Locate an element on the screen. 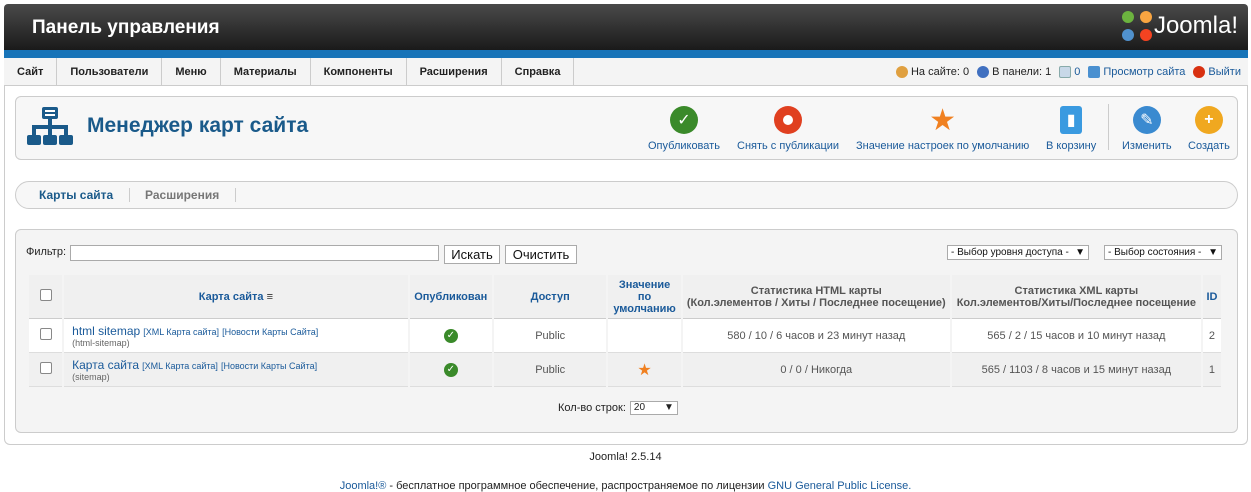 The image size is (1251, 492). html-stats-cell: 0 / 0 / Никогда is located at coordinates (816, 370).